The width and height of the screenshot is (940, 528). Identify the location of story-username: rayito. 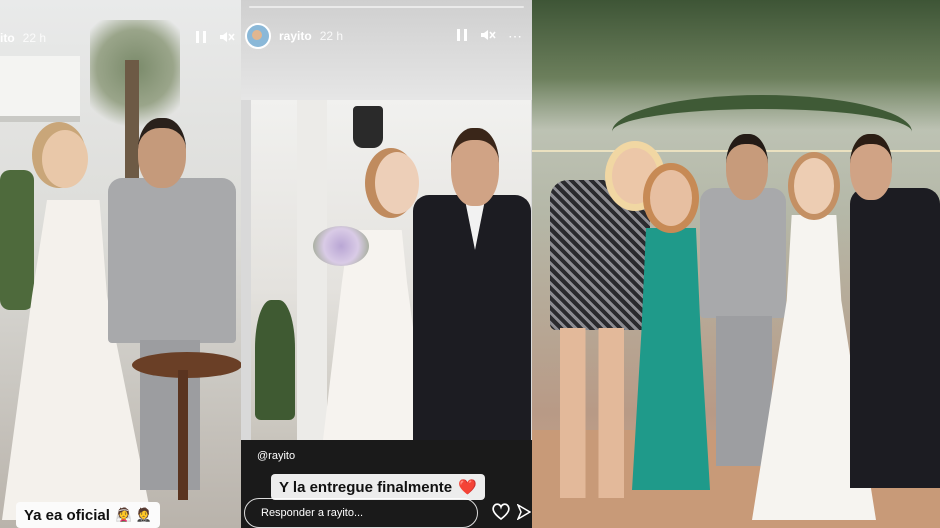
(295, 36).